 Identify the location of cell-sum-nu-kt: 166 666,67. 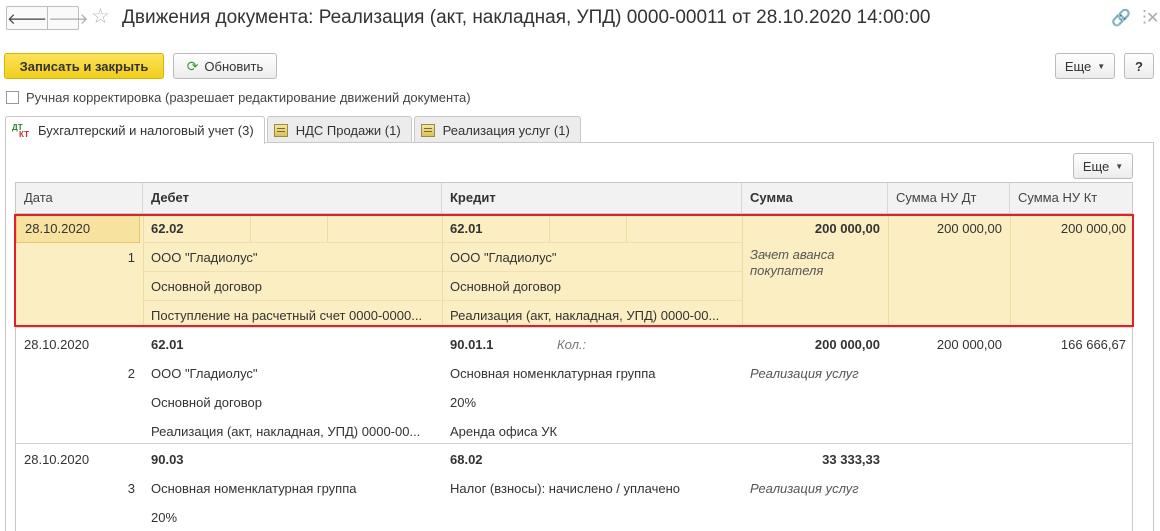
(1071, 344).